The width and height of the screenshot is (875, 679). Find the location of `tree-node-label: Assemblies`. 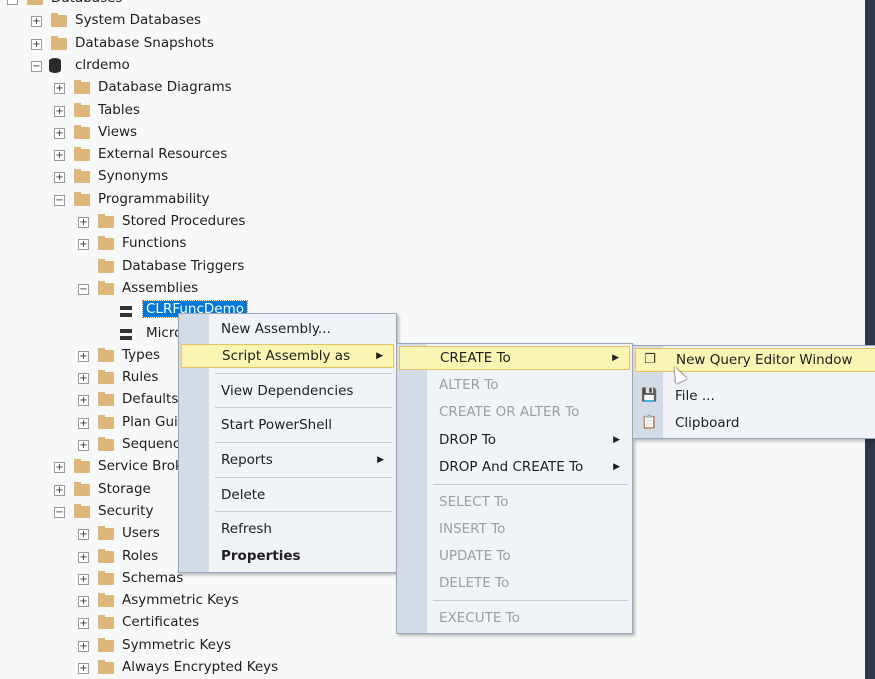

tree-node-label: Assemblies is located at coordinates (160, 287).